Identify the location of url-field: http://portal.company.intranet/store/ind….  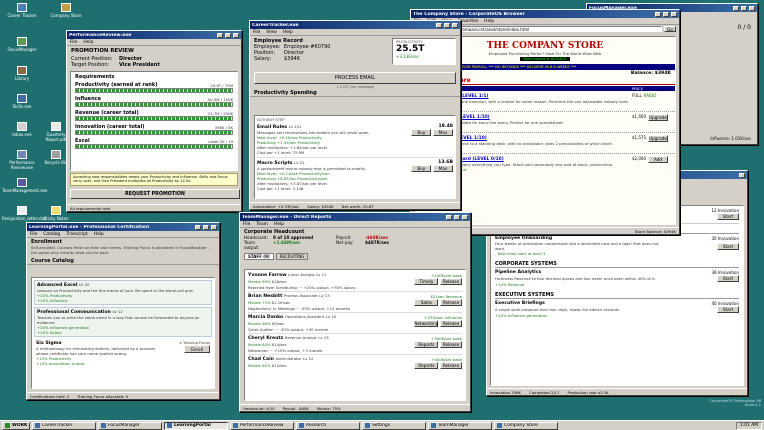
(546, 29).